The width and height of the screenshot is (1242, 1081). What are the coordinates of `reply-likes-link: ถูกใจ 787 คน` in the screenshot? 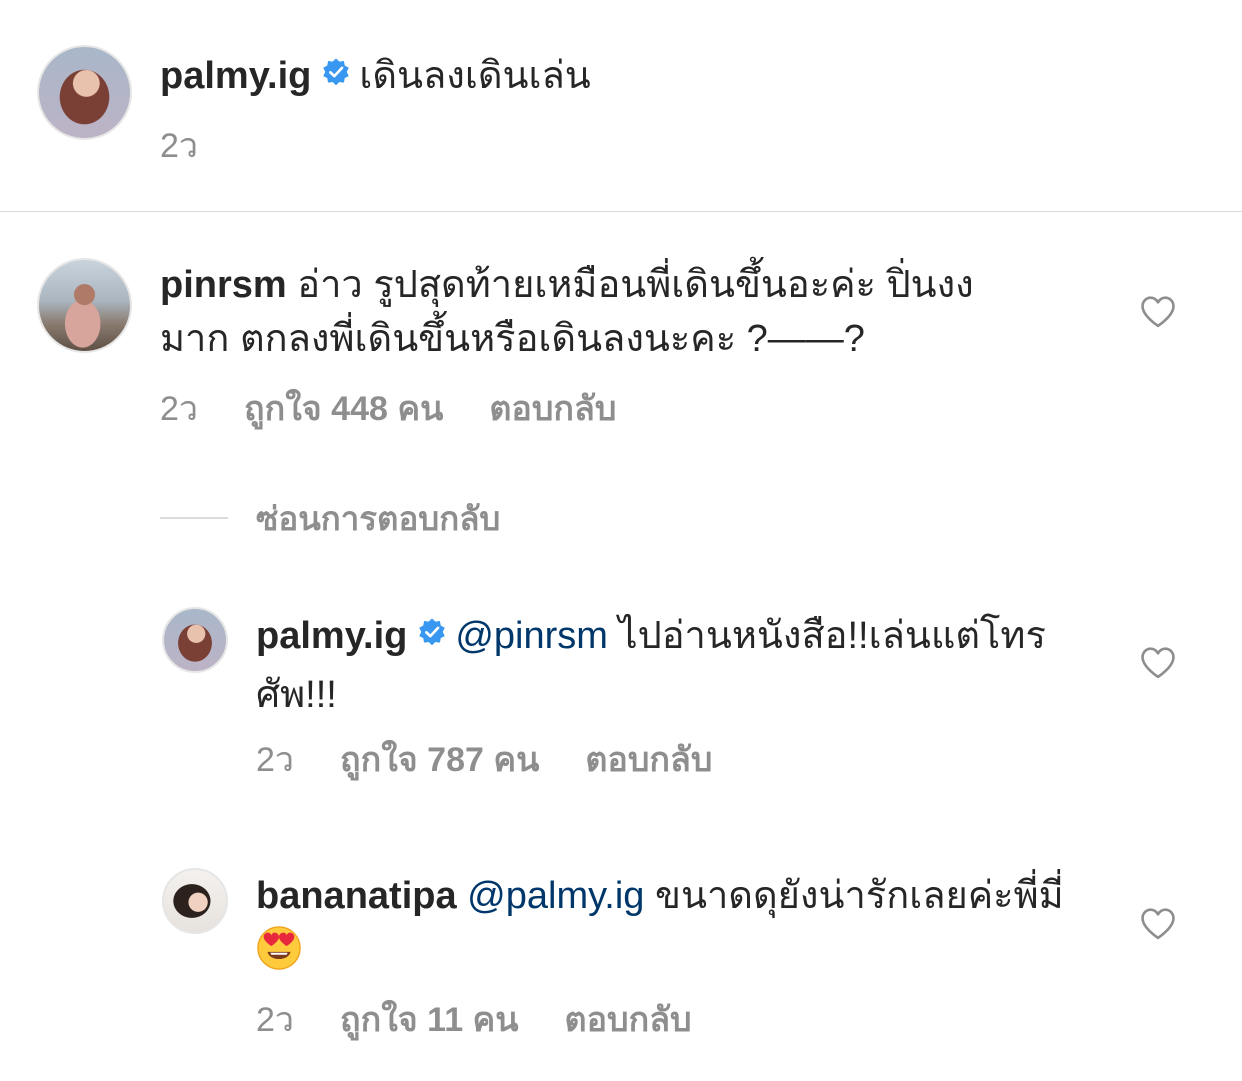 It's located at (439, 760).